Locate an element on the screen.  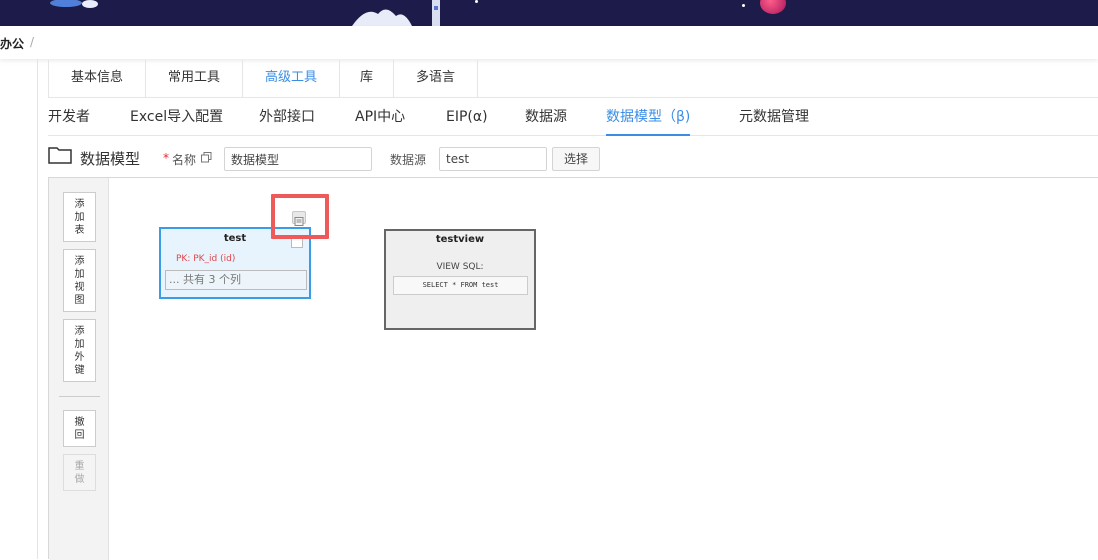
view-node-testview: testview VIEW SQL: SELECT * FROM test is located at coordinates (460, 279).